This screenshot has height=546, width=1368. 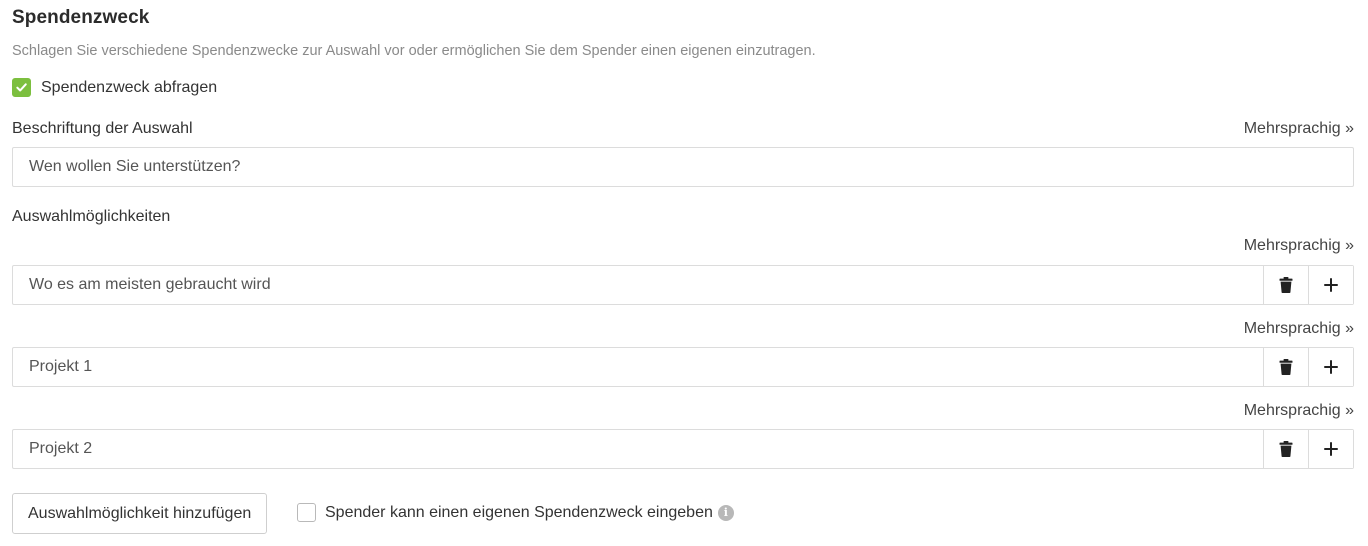 I want to click on own-purpose-checkbox, so click(x=306, y=512).